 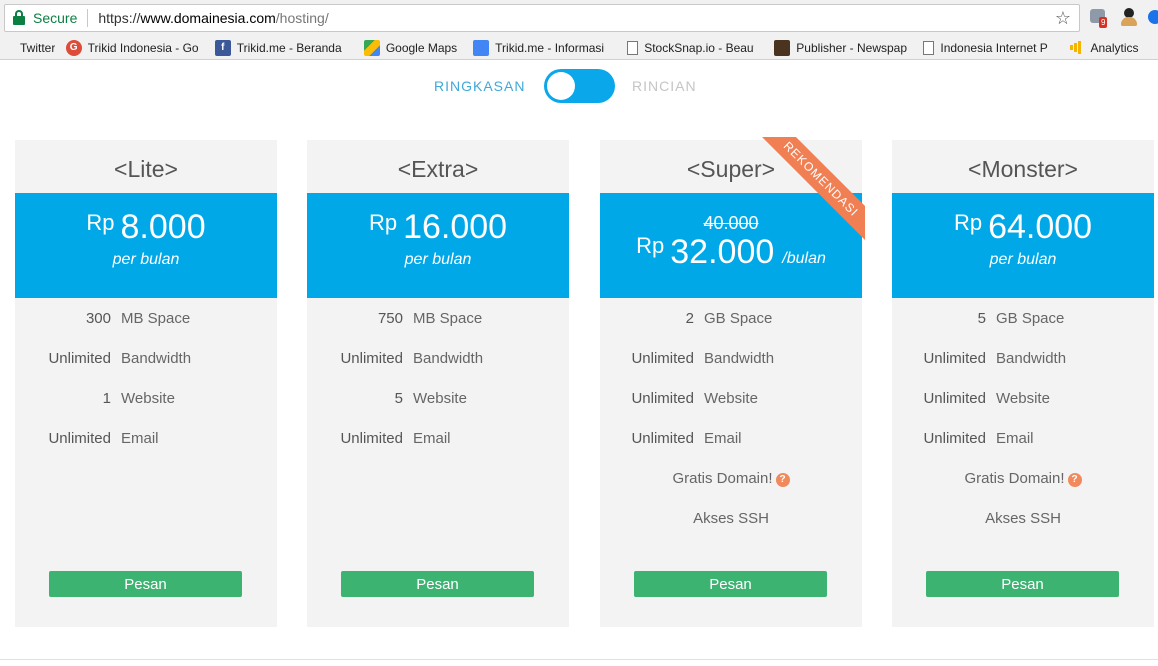 I want to click on extension-blue-icon, so click(x=1153, y=17).